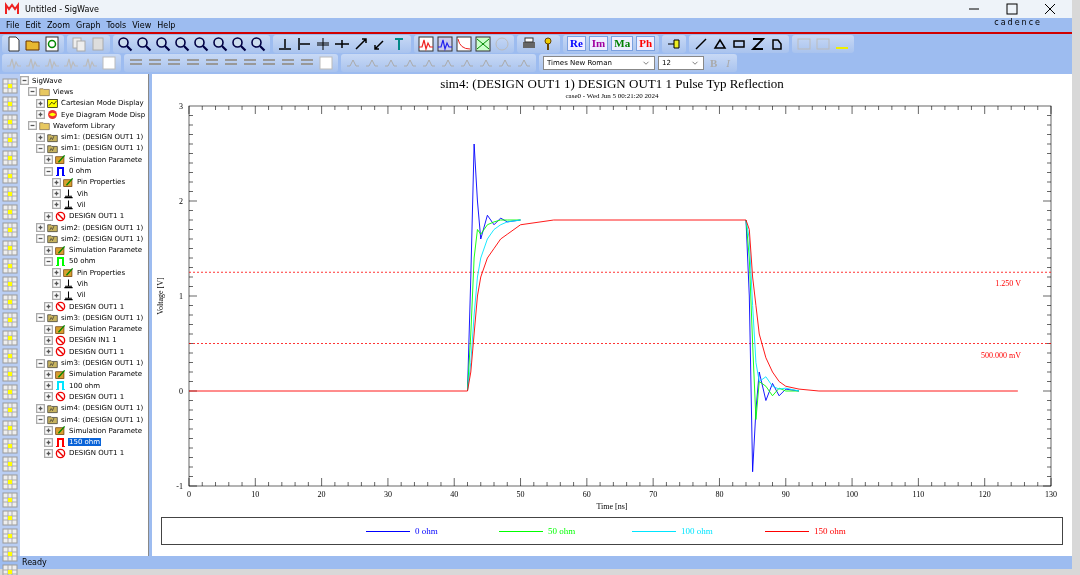 Image resolution: width=1080 pixels, height=575 pixels. Describe the element at coordinates (142, 25) in the screenshot. I see `menu-item: View` at that location.